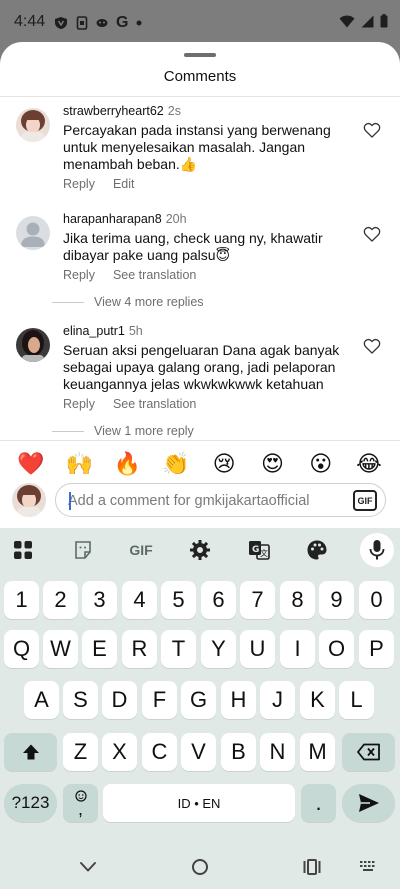 Image resolution: width=400 pixels, height=889 pixels. Describe the element at coordinates (200, 22) in the screenshot. I see `status-bar: 4:44 G` at that location.